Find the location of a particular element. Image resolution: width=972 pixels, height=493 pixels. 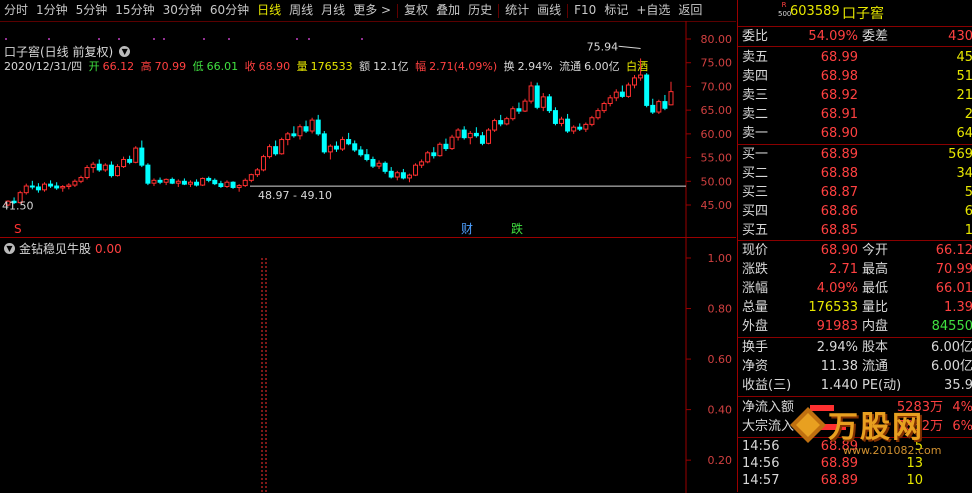

bid-row: 买二 68.88 34 is located at coordinates (855, 173).